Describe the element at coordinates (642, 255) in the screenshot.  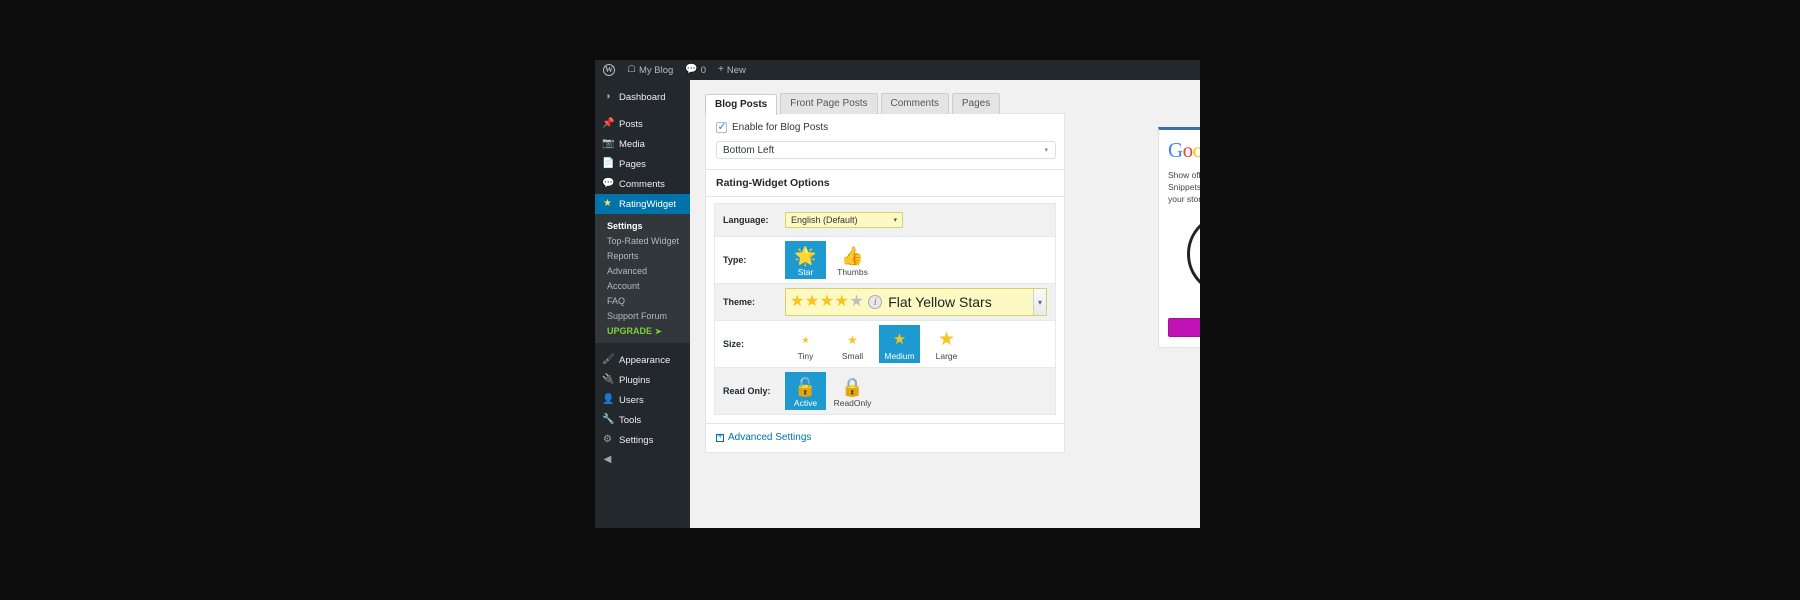
I see `submenu-item-reports: Reports` at that location.